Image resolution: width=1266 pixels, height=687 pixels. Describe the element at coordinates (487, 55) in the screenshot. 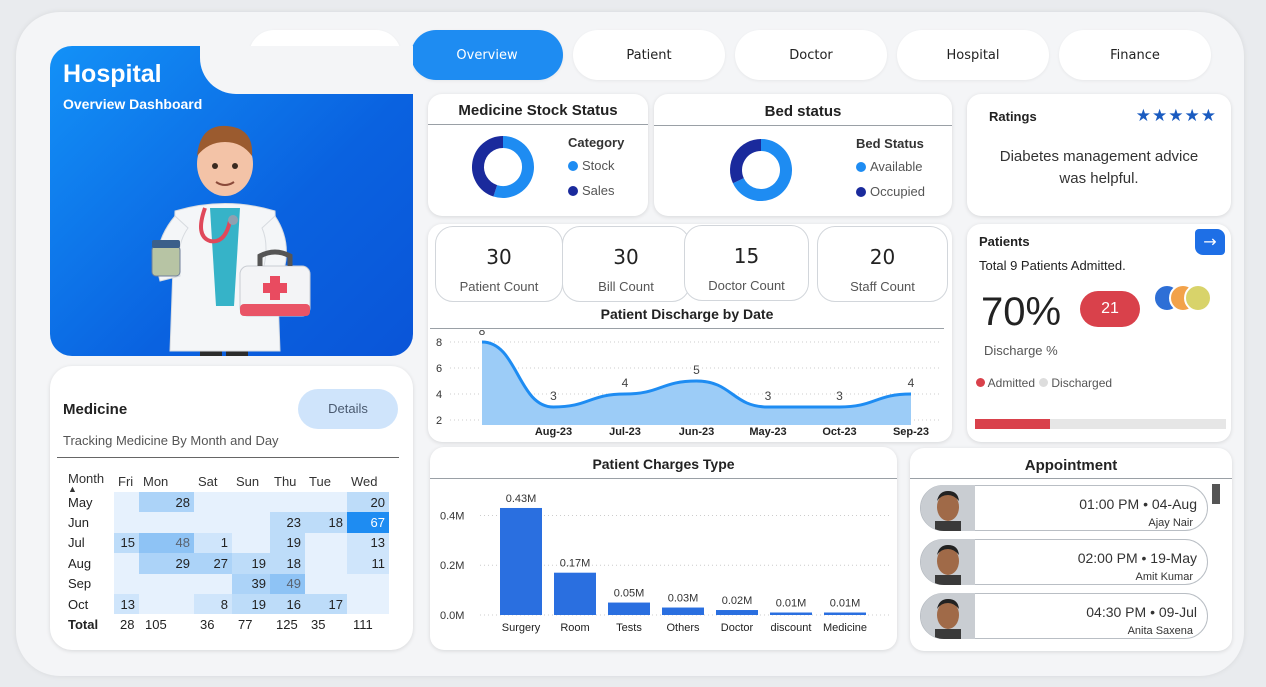

I see `nav-overview: Overview` at that location.